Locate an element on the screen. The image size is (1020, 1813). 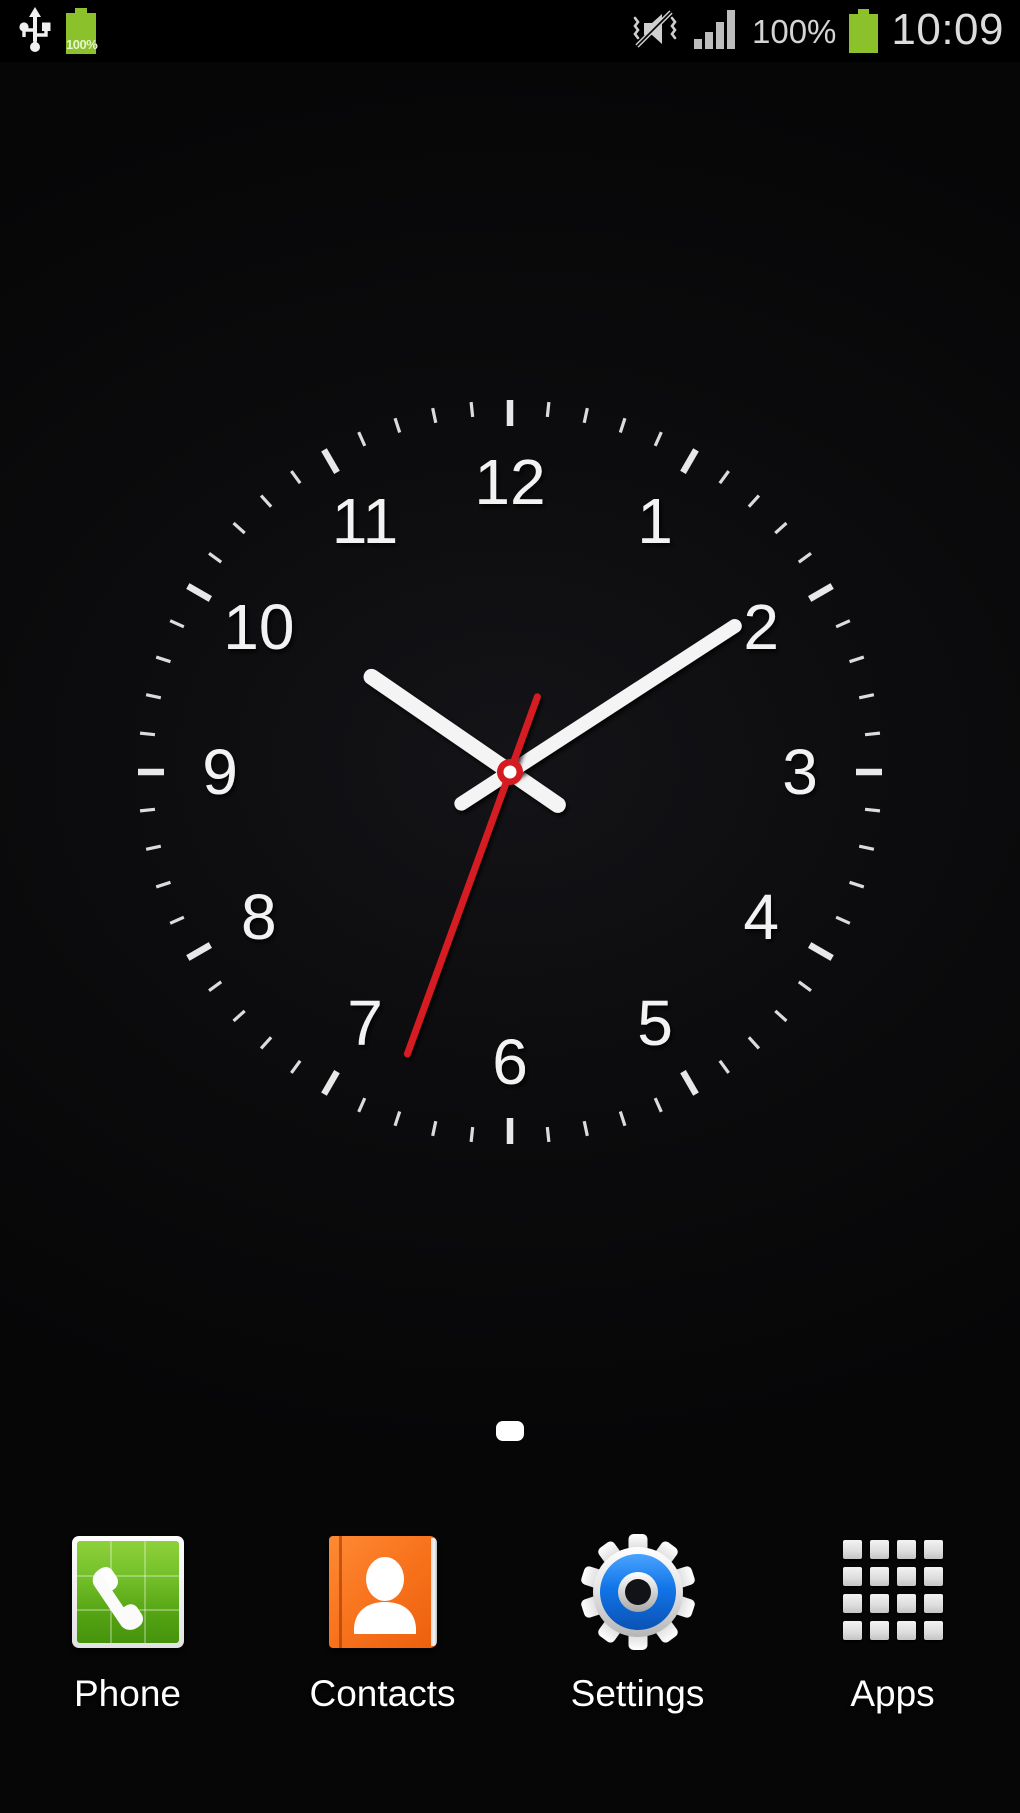
usb-icon is located at coordinates (35, 31).